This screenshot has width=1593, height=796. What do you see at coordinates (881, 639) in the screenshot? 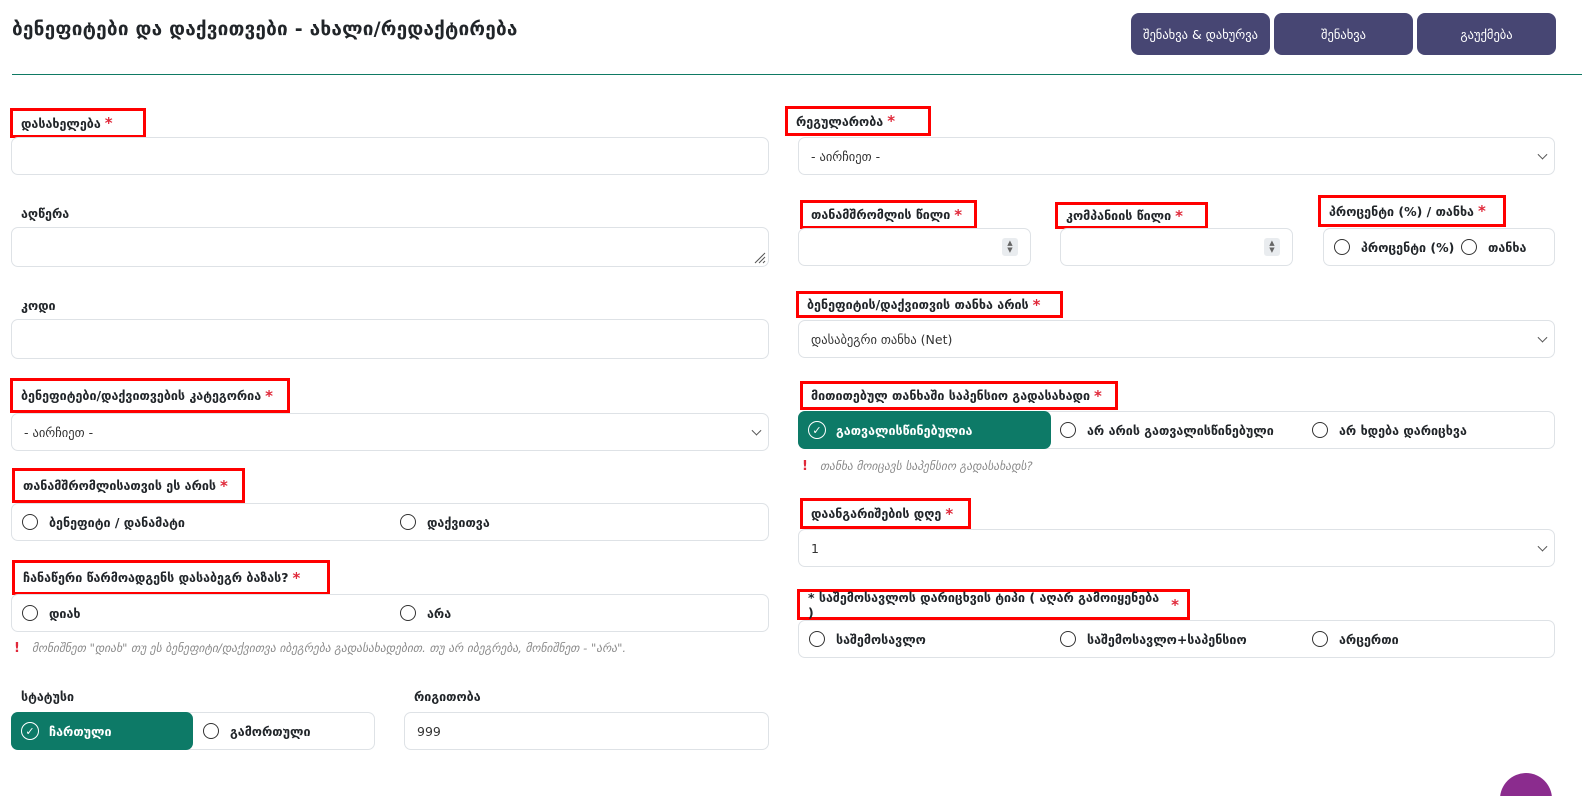
I see `income-tax-label: საშემოსავლო` at bounding box center [881, 639].